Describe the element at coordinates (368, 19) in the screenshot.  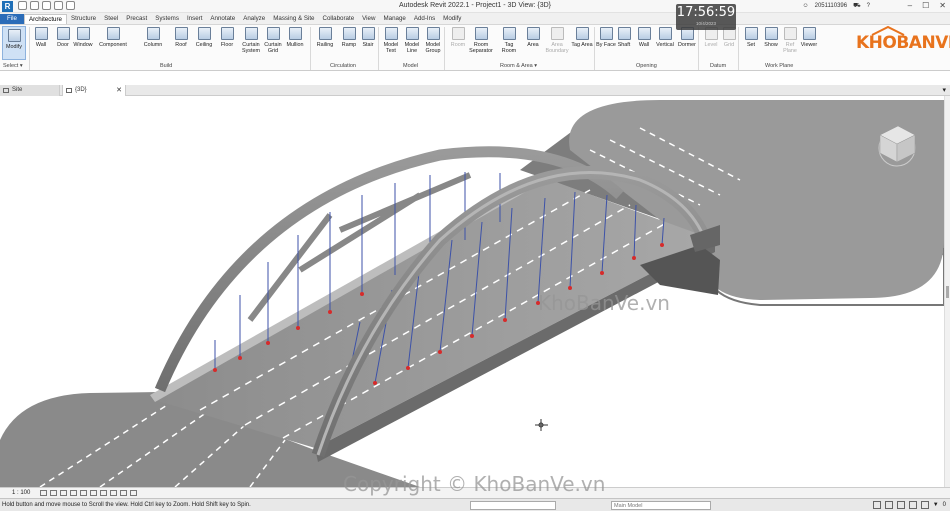
I see `tab-view: View` at that location.